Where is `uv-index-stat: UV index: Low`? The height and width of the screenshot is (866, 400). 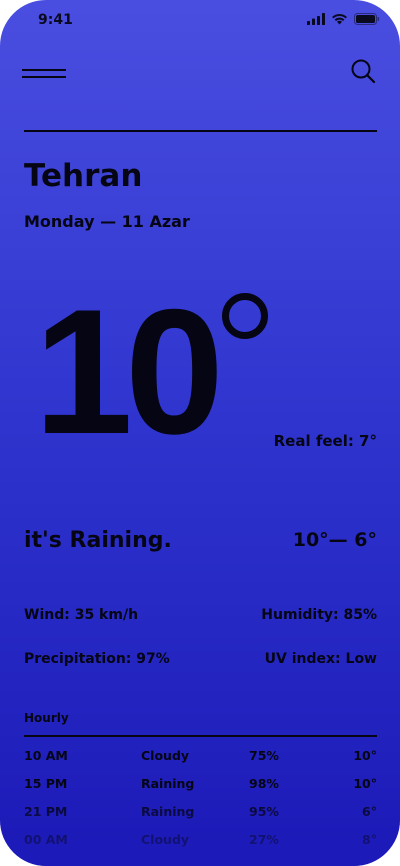 uv-index-stat: UV index: Low is located at coordinates (320, 659).